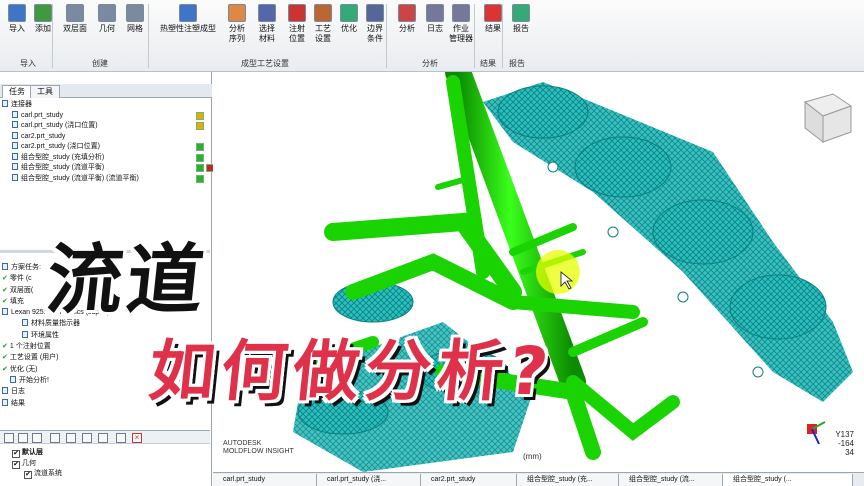  Describe the element at coordinates (42, 115) in the screenshot. I see `study-label: carl.prt_study` at that location.